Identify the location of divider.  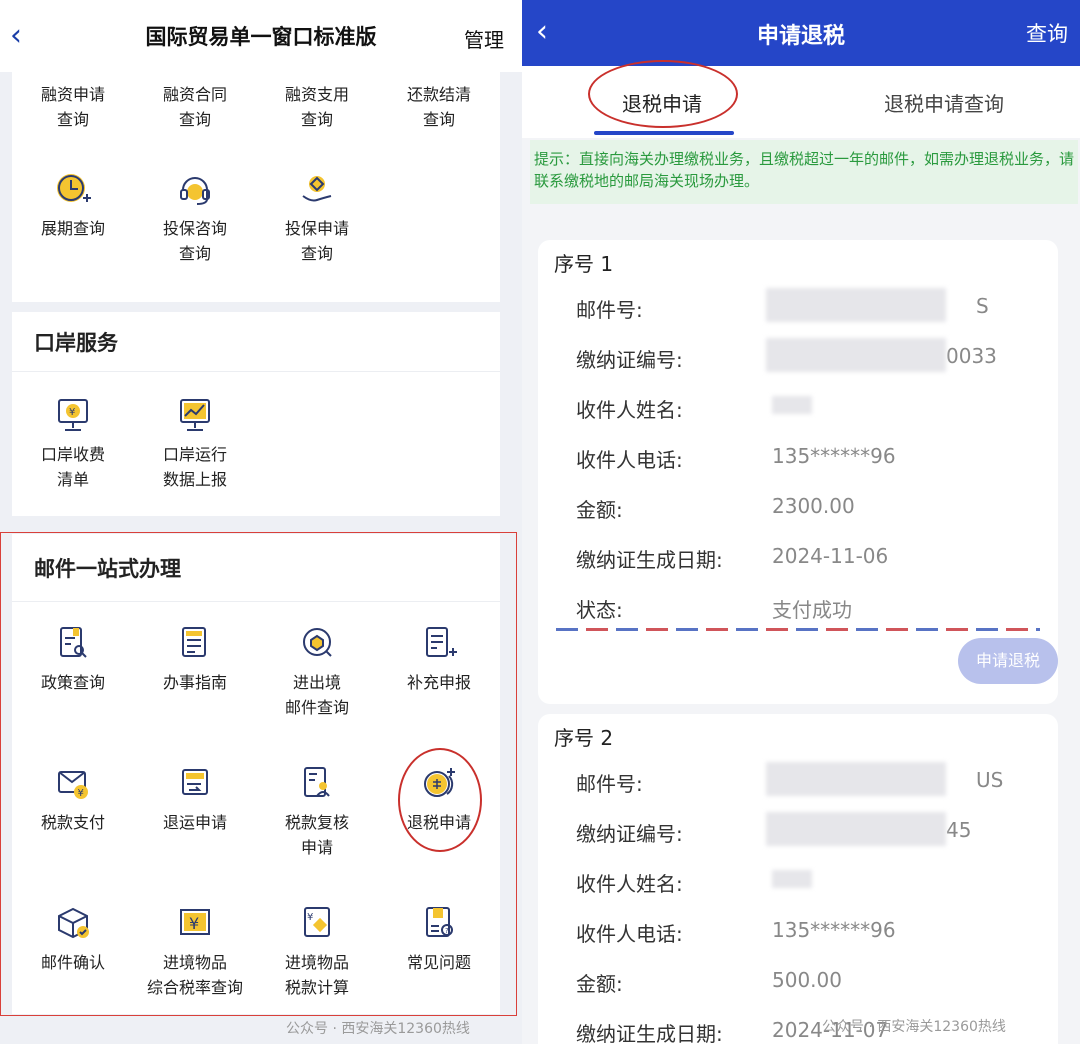
(798, 629).